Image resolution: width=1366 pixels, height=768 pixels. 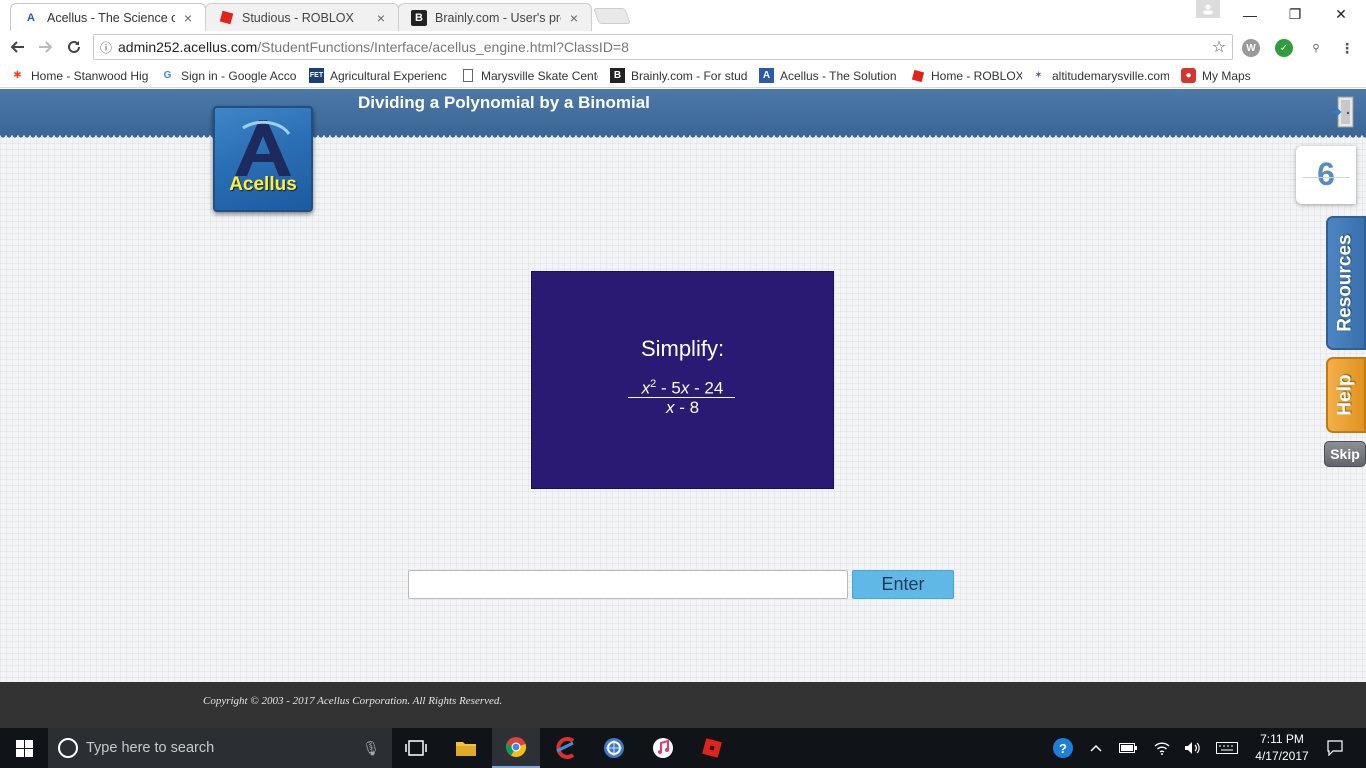 I want to click on help-label: Help, so click(x=1345, y=395).